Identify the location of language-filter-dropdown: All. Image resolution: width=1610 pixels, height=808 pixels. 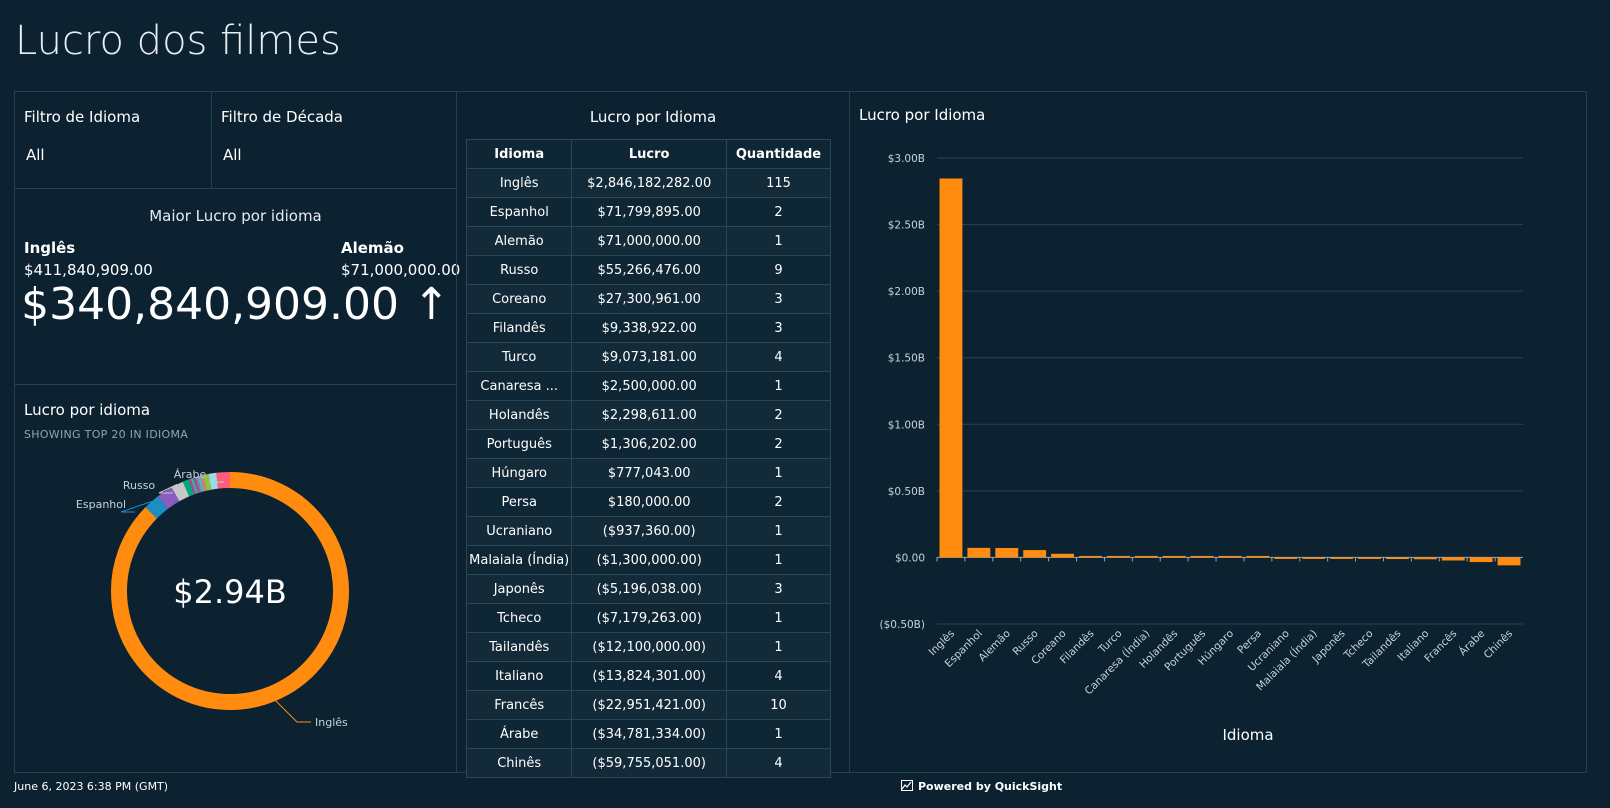
(35, 155).